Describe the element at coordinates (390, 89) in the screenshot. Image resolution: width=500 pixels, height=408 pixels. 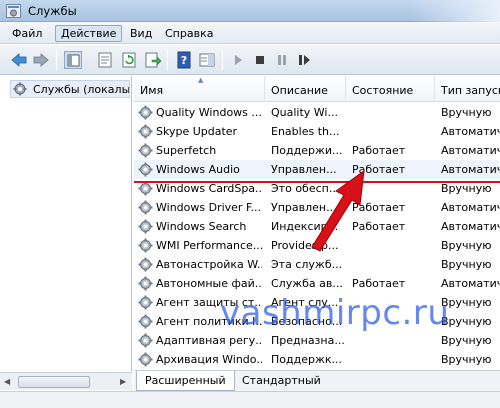
I see `column-header-status: Состояние` at that location.